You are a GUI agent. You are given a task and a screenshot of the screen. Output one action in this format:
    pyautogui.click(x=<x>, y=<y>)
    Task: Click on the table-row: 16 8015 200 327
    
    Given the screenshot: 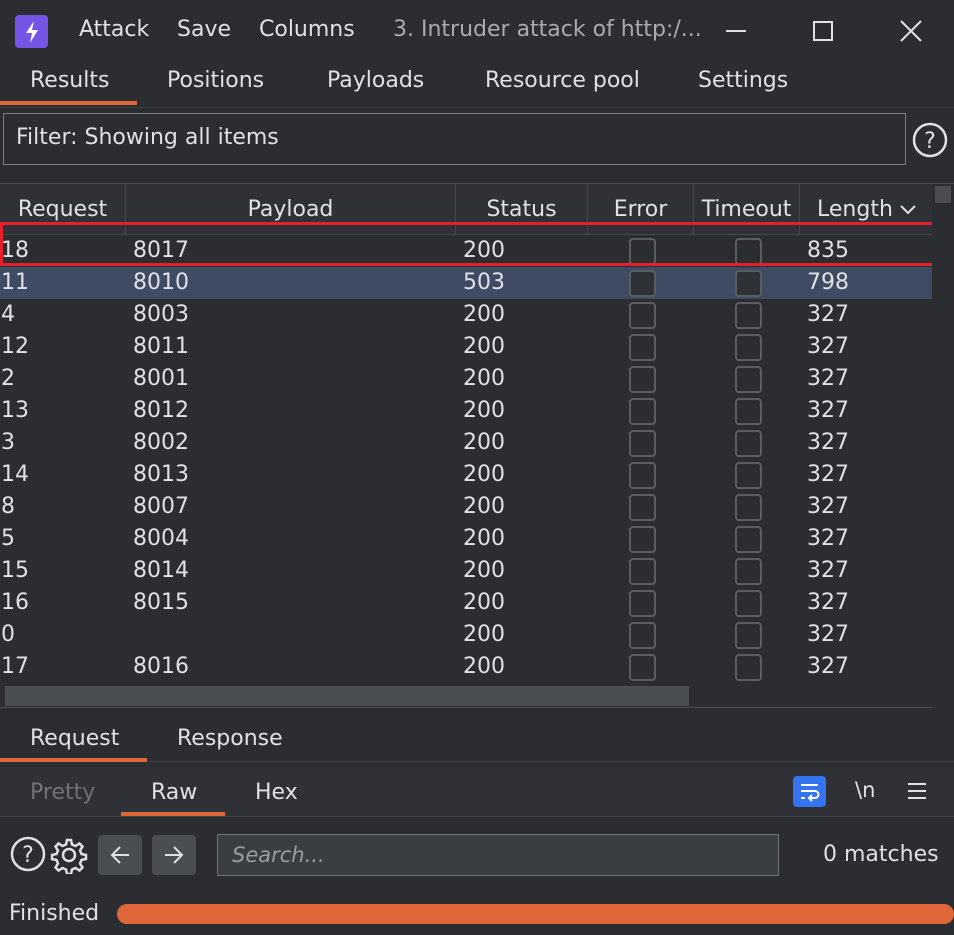 What is the action you would take?
    pyautogui.click(x=466, y=603)
    